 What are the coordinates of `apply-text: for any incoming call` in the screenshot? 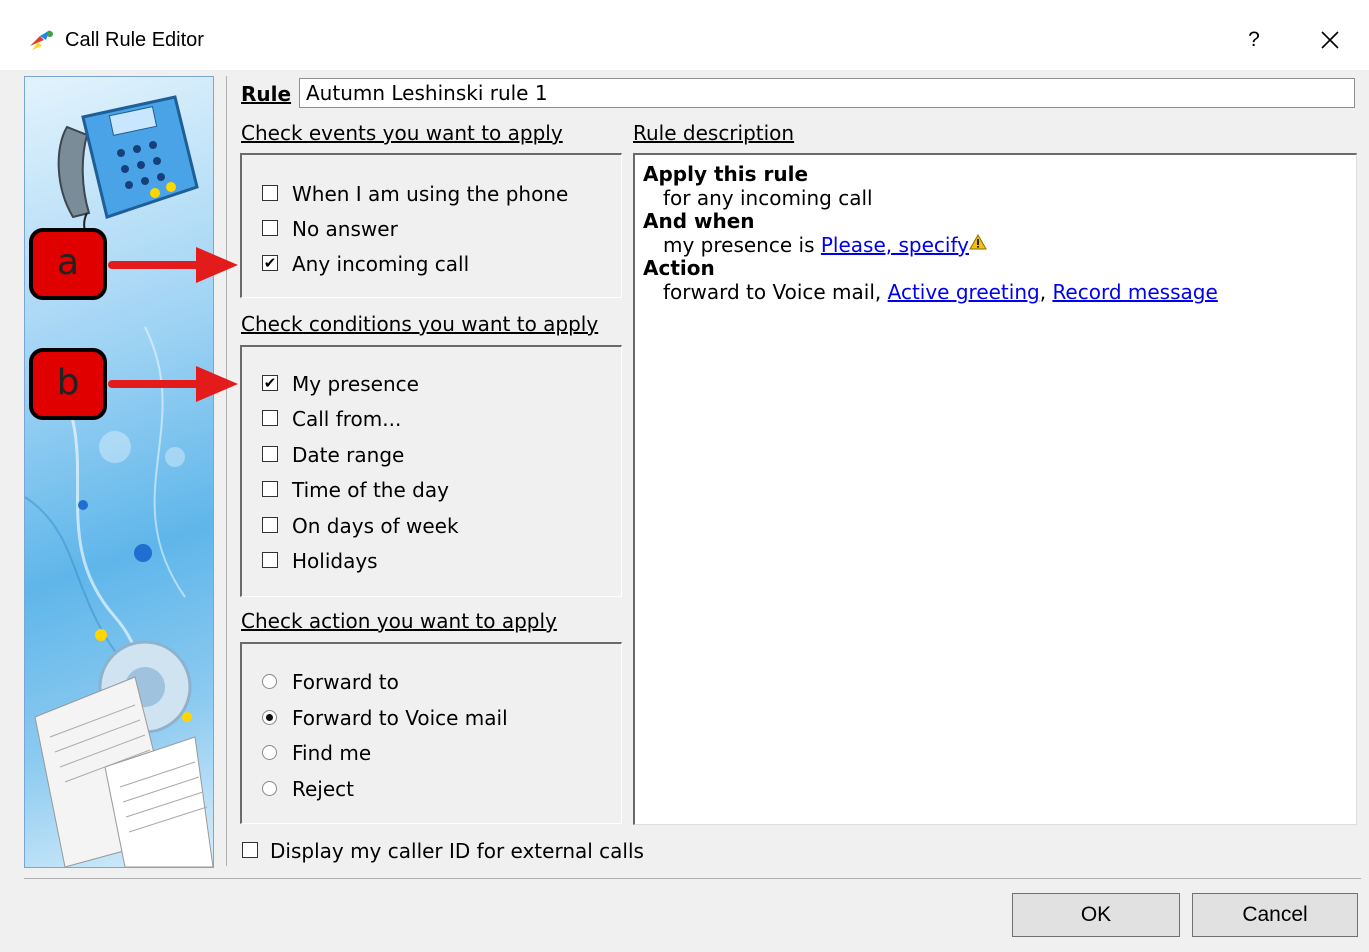 It's located at (768, 198).